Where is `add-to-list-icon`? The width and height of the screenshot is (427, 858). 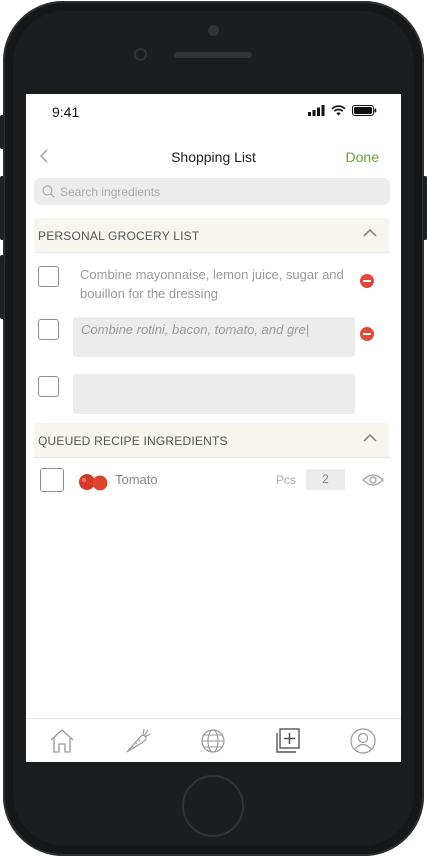
add-to-list-icon is located at coordinates (288, 740).